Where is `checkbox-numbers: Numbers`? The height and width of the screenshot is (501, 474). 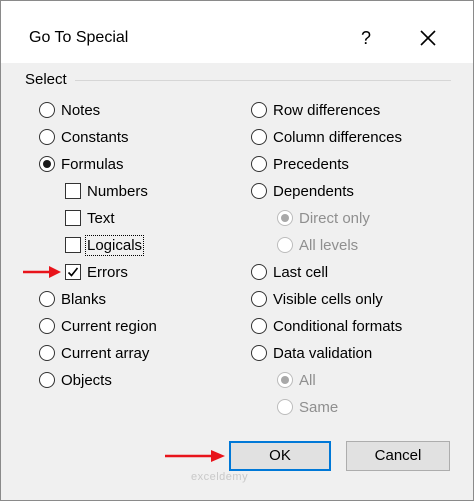 checkbox-numbers: Numbers is located at coordinates (106, 191).